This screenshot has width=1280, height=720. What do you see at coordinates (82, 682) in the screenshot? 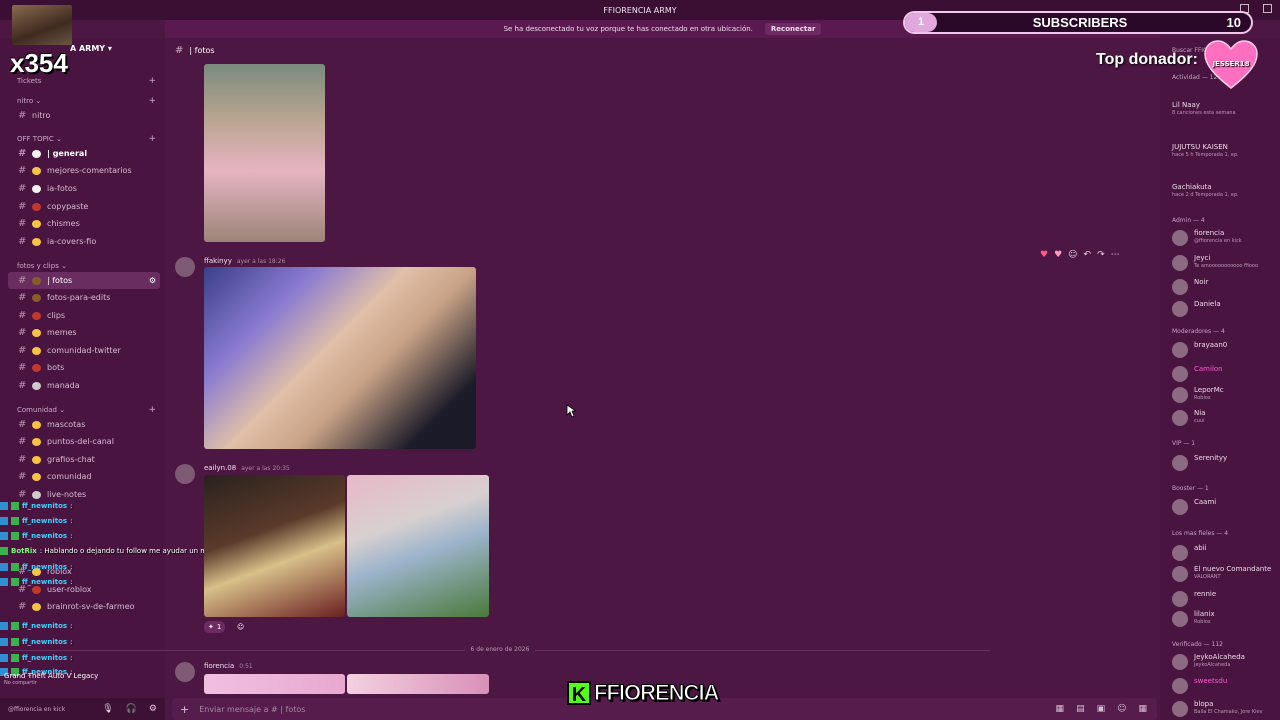
I see `game-activity: Grand Theft Auto V Legacy No compartir` at bounding box center [82, 682].